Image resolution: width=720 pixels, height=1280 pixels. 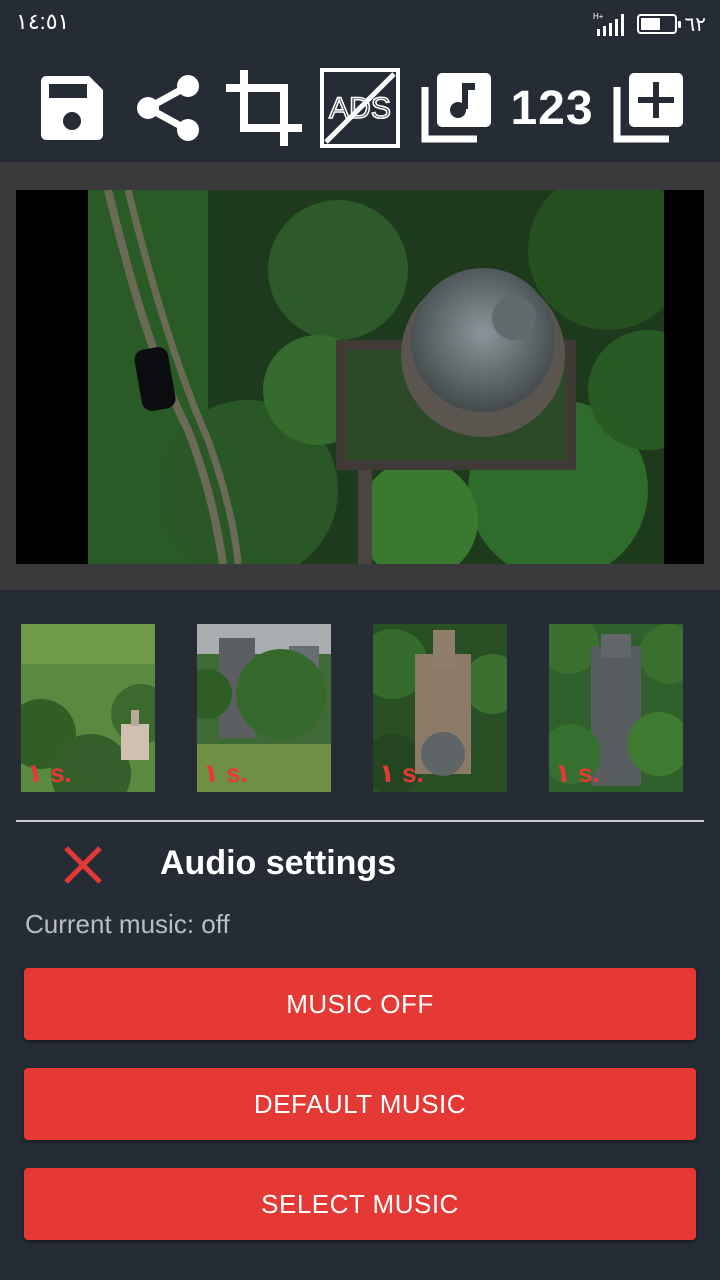 What do you see at coordinates (43, 21) in the screenshot?
I see `status-time: ١٤:٥١` at bounding box center [43, 21].